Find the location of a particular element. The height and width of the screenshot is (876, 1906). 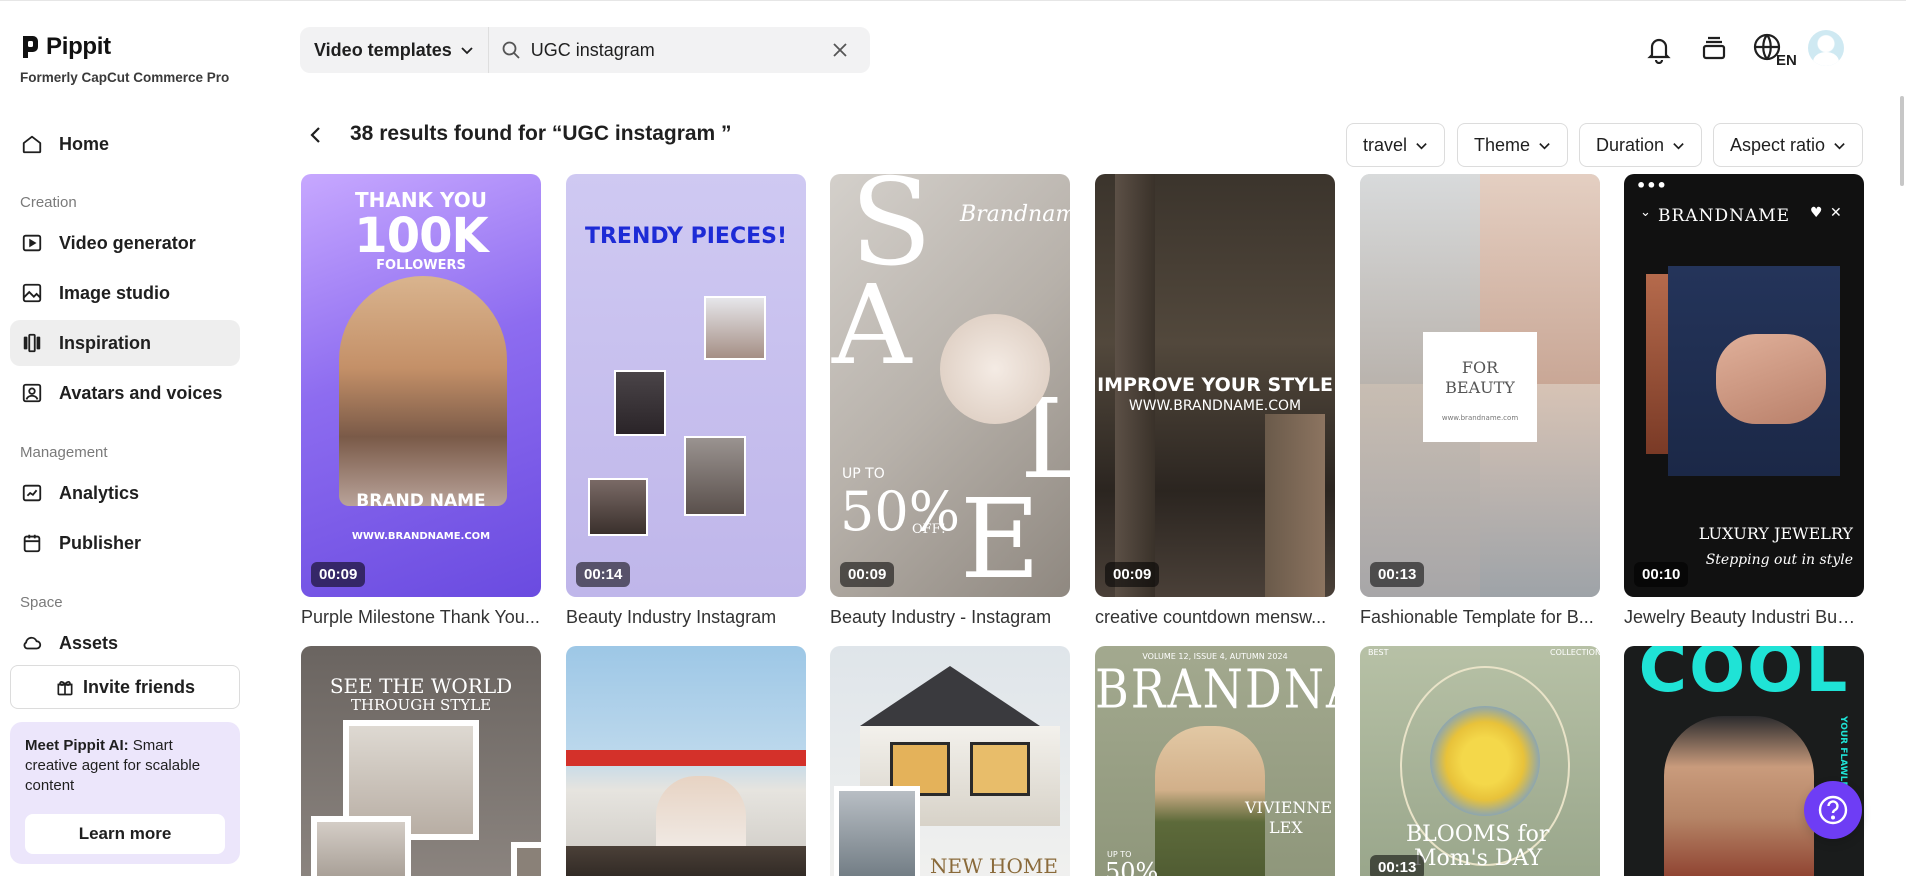

brand-logo: Pippit is located at coordinates (65, 47).